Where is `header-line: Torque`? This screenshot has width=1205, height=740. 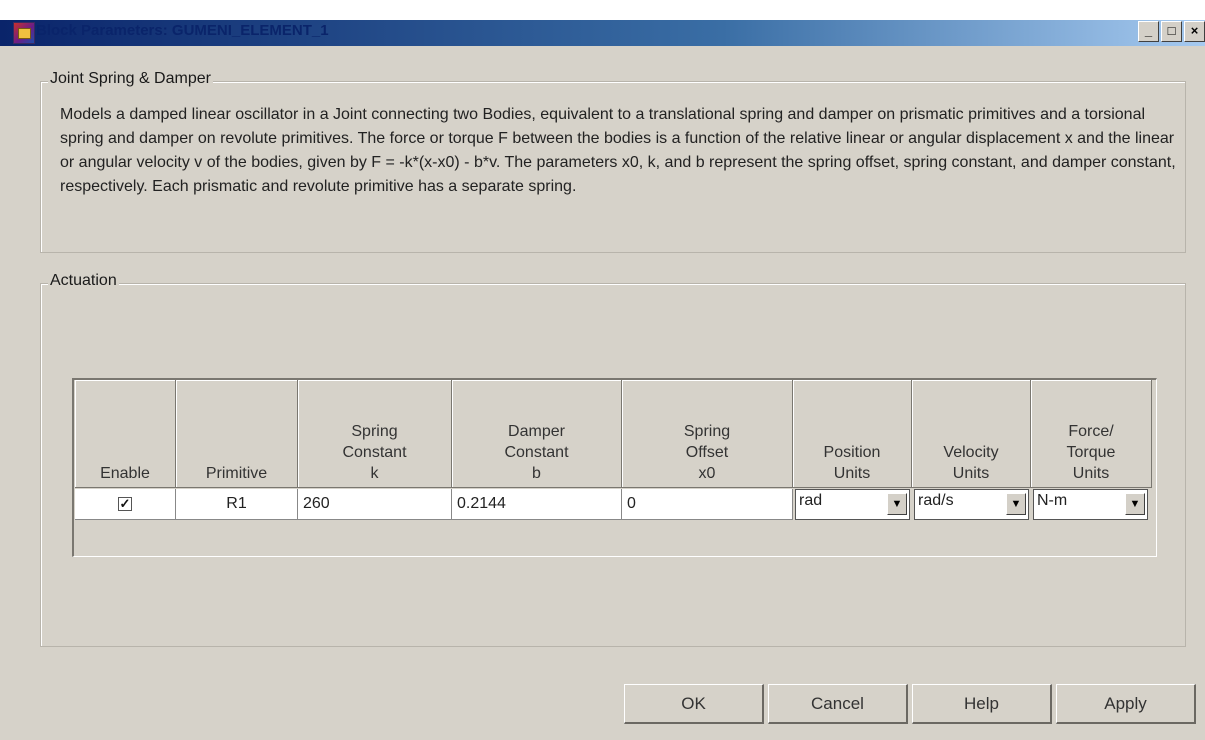
header-line: Torque is located at coordinates (1091, 452).